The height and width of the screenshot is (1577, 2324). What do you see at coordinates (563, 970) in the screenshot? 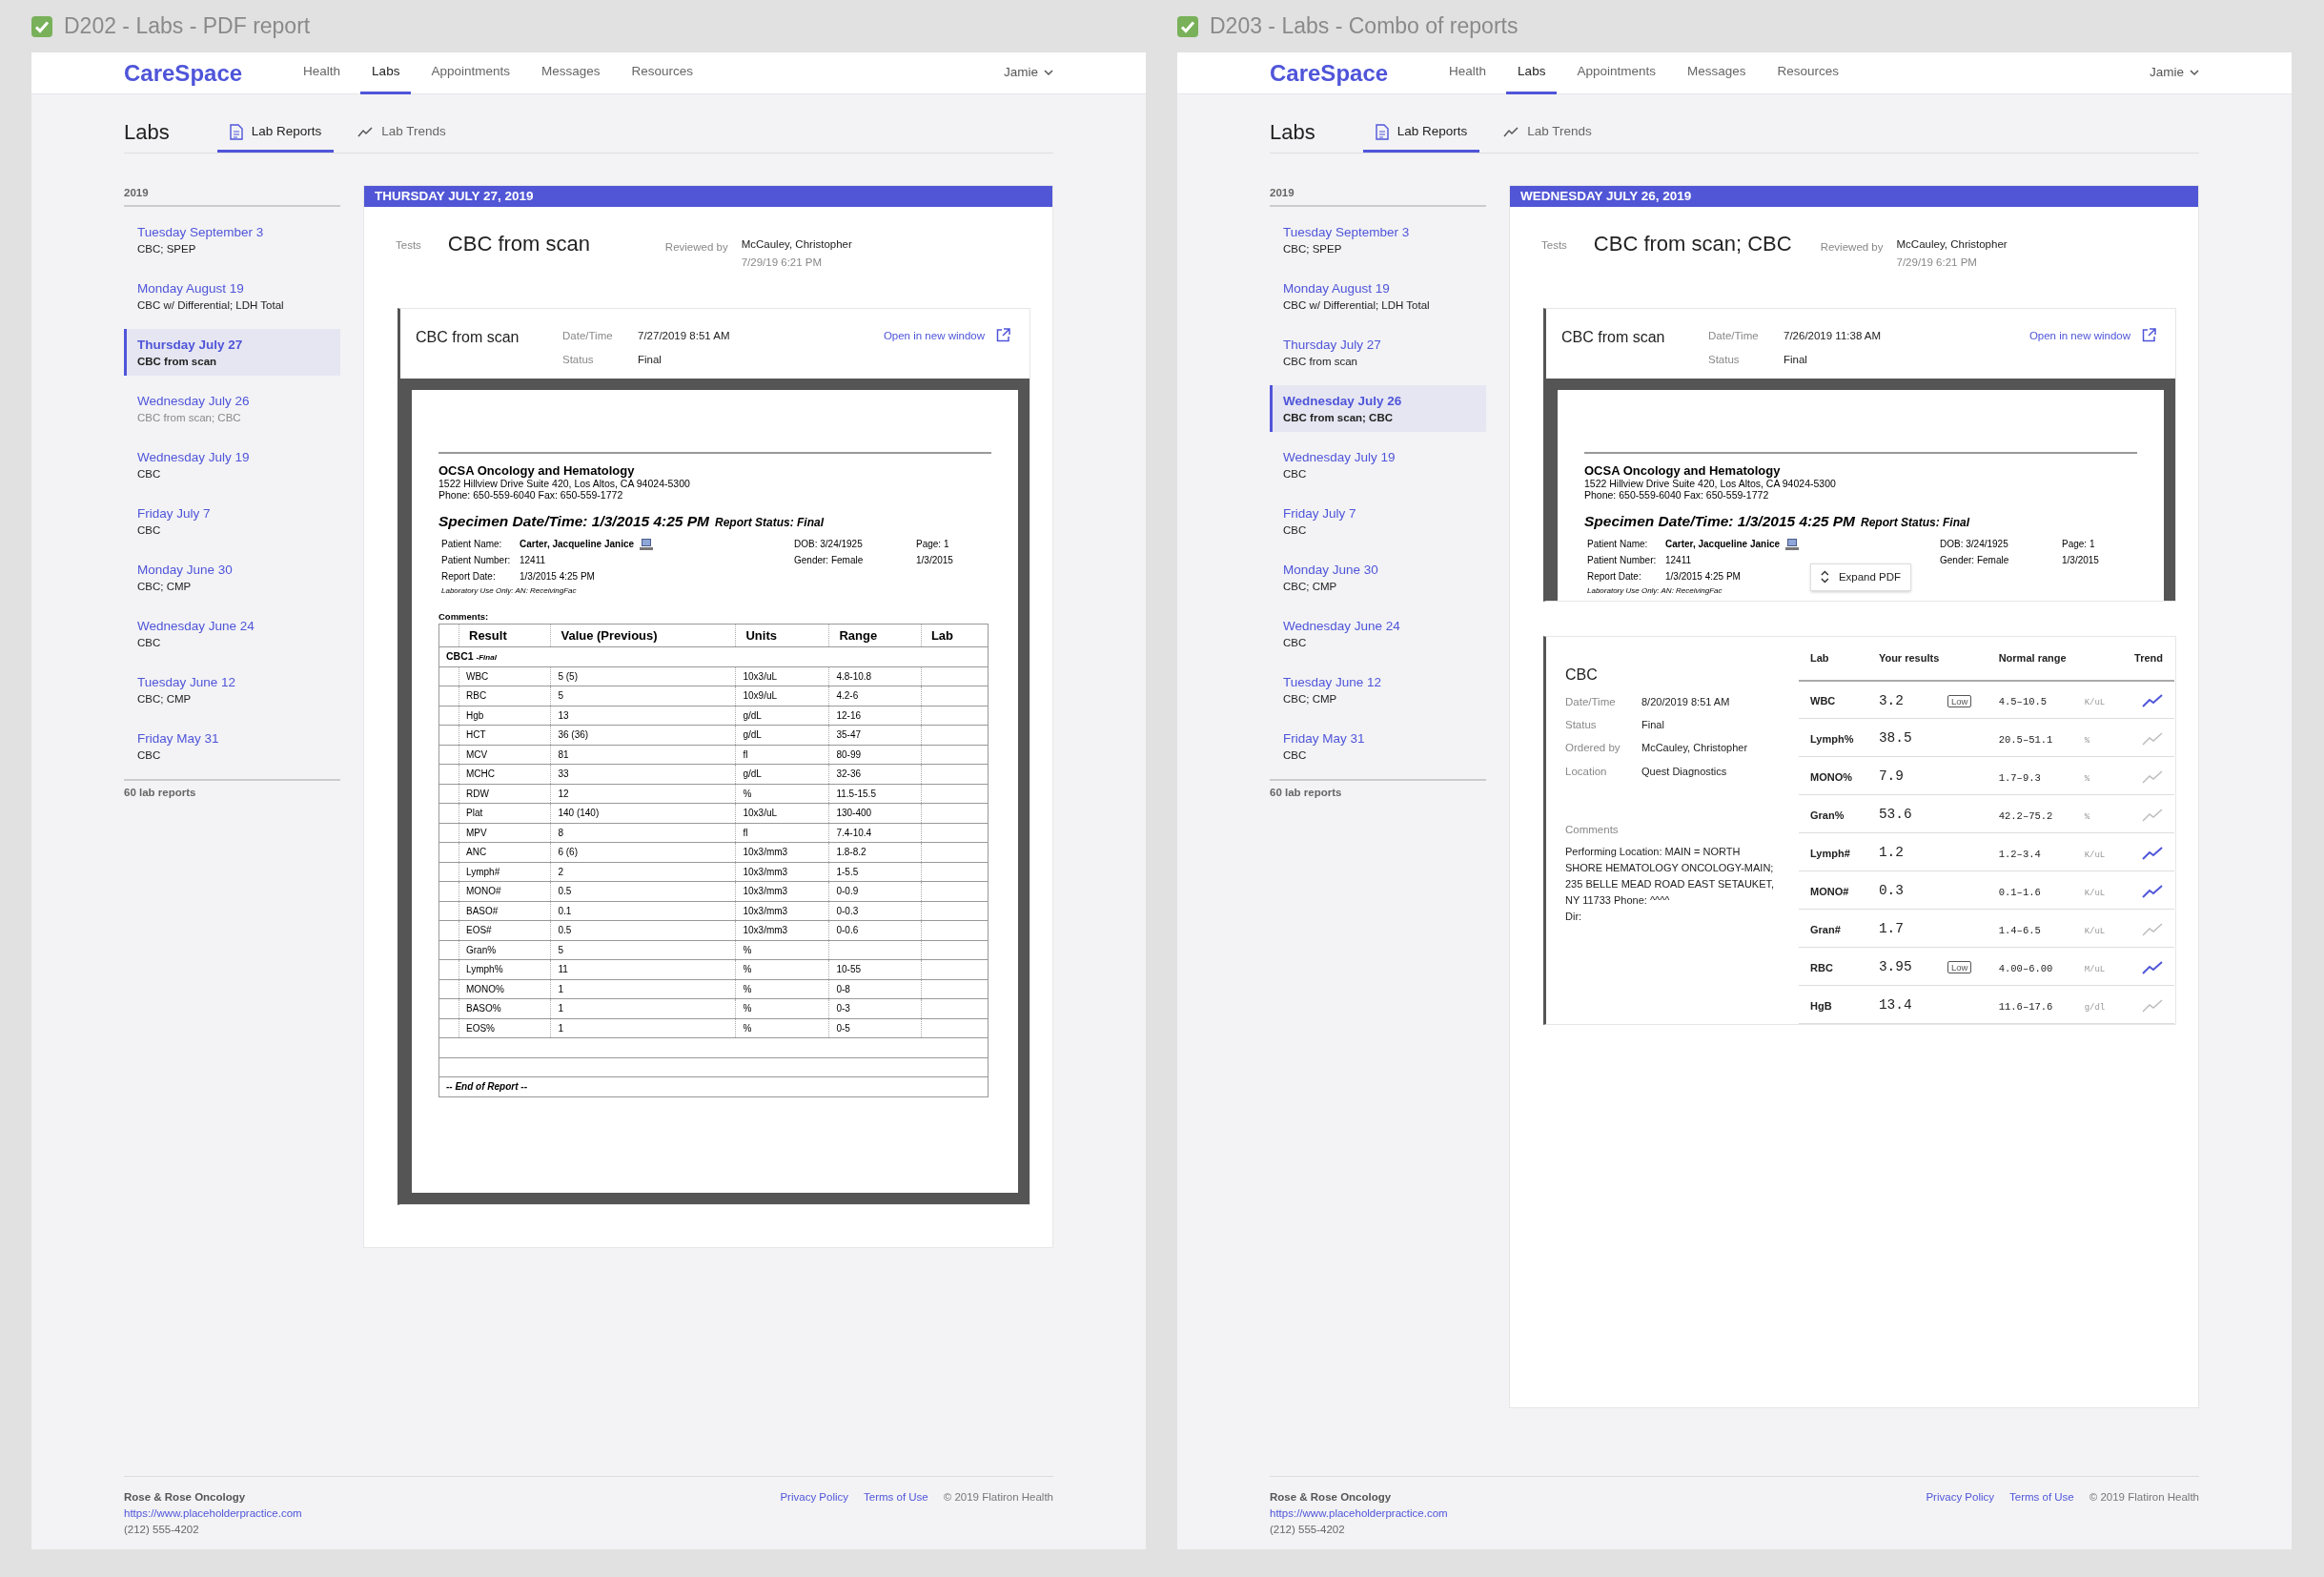
I see `table-cell: 11` at bounding box center [563, 970].